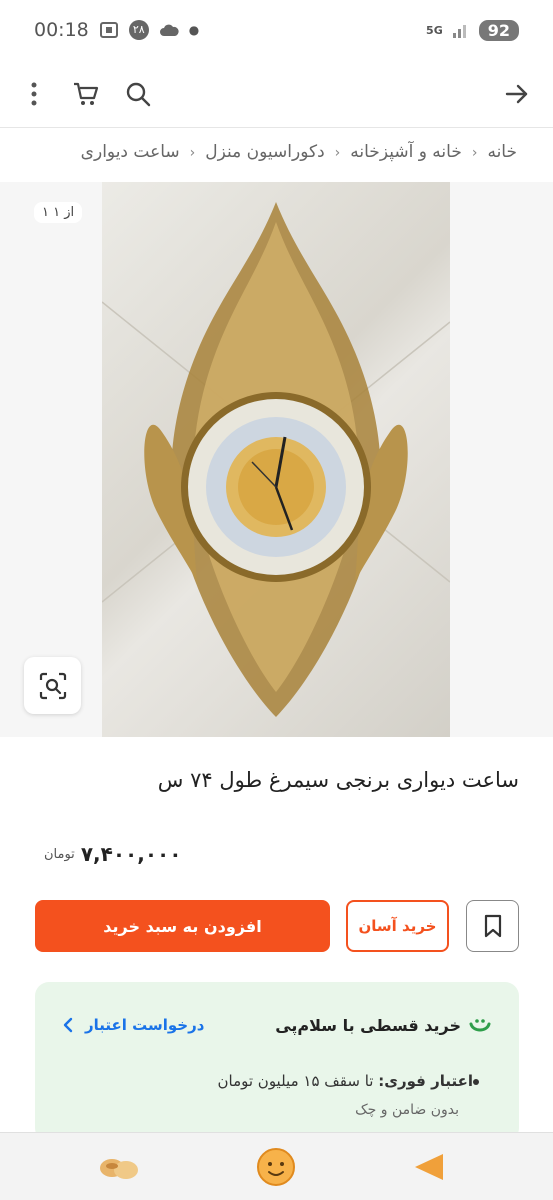 This screenshot has height=1200, width=553. I want to click on status-time: 00:18, so click(61, 30).